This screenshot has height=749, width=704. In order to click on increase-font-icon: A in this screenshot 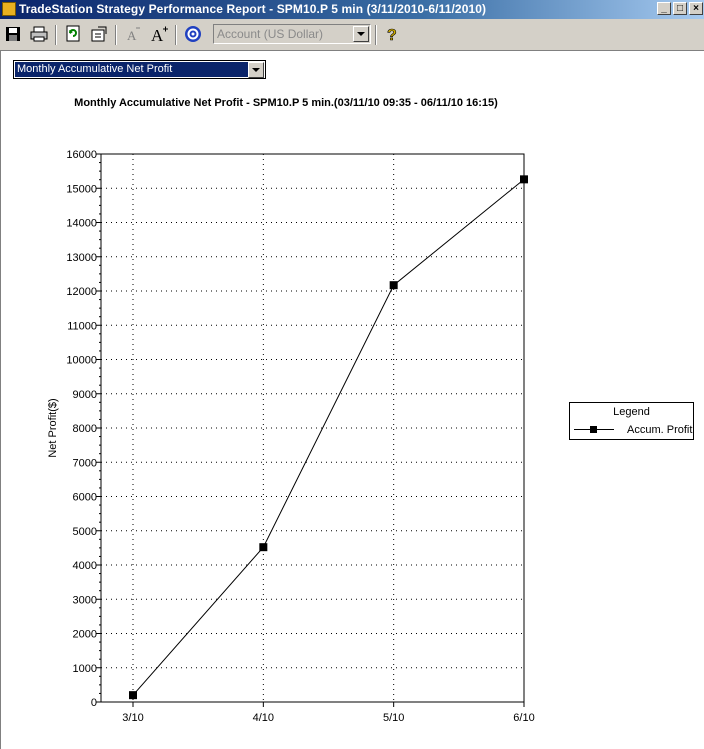, I will do `click(159, 35)`.